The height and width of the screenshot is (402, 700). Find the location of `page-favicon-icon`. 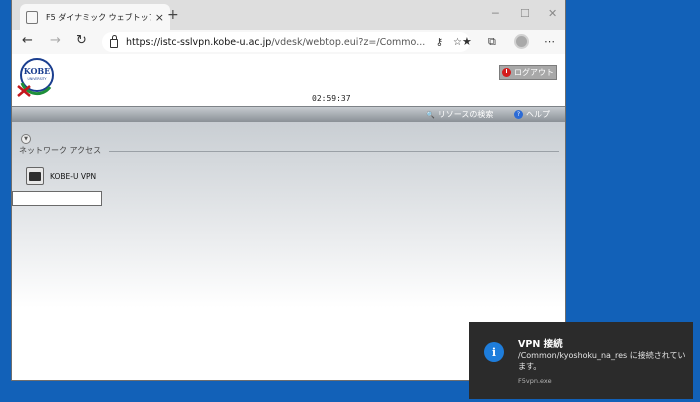

page-favicon-icon is located at coordinates (32, 17).